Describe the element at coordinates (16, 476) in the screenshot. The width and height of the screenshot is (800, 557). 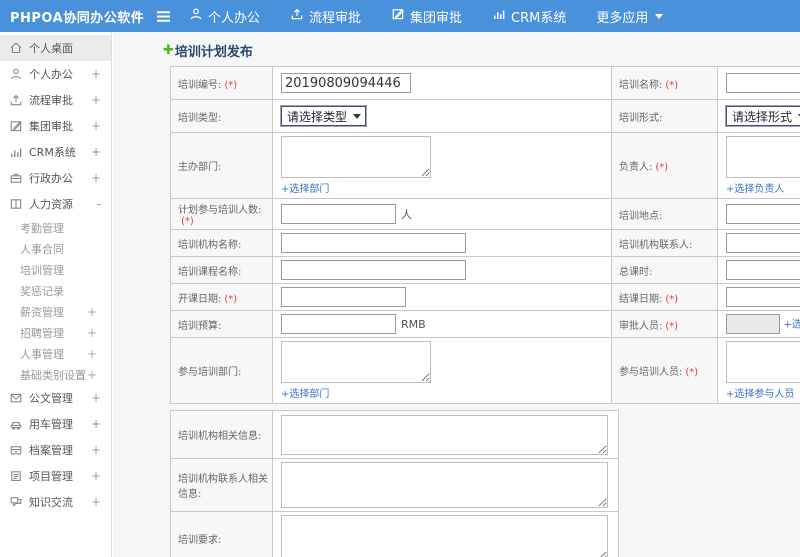
I see `clipboard-icon` at that location.